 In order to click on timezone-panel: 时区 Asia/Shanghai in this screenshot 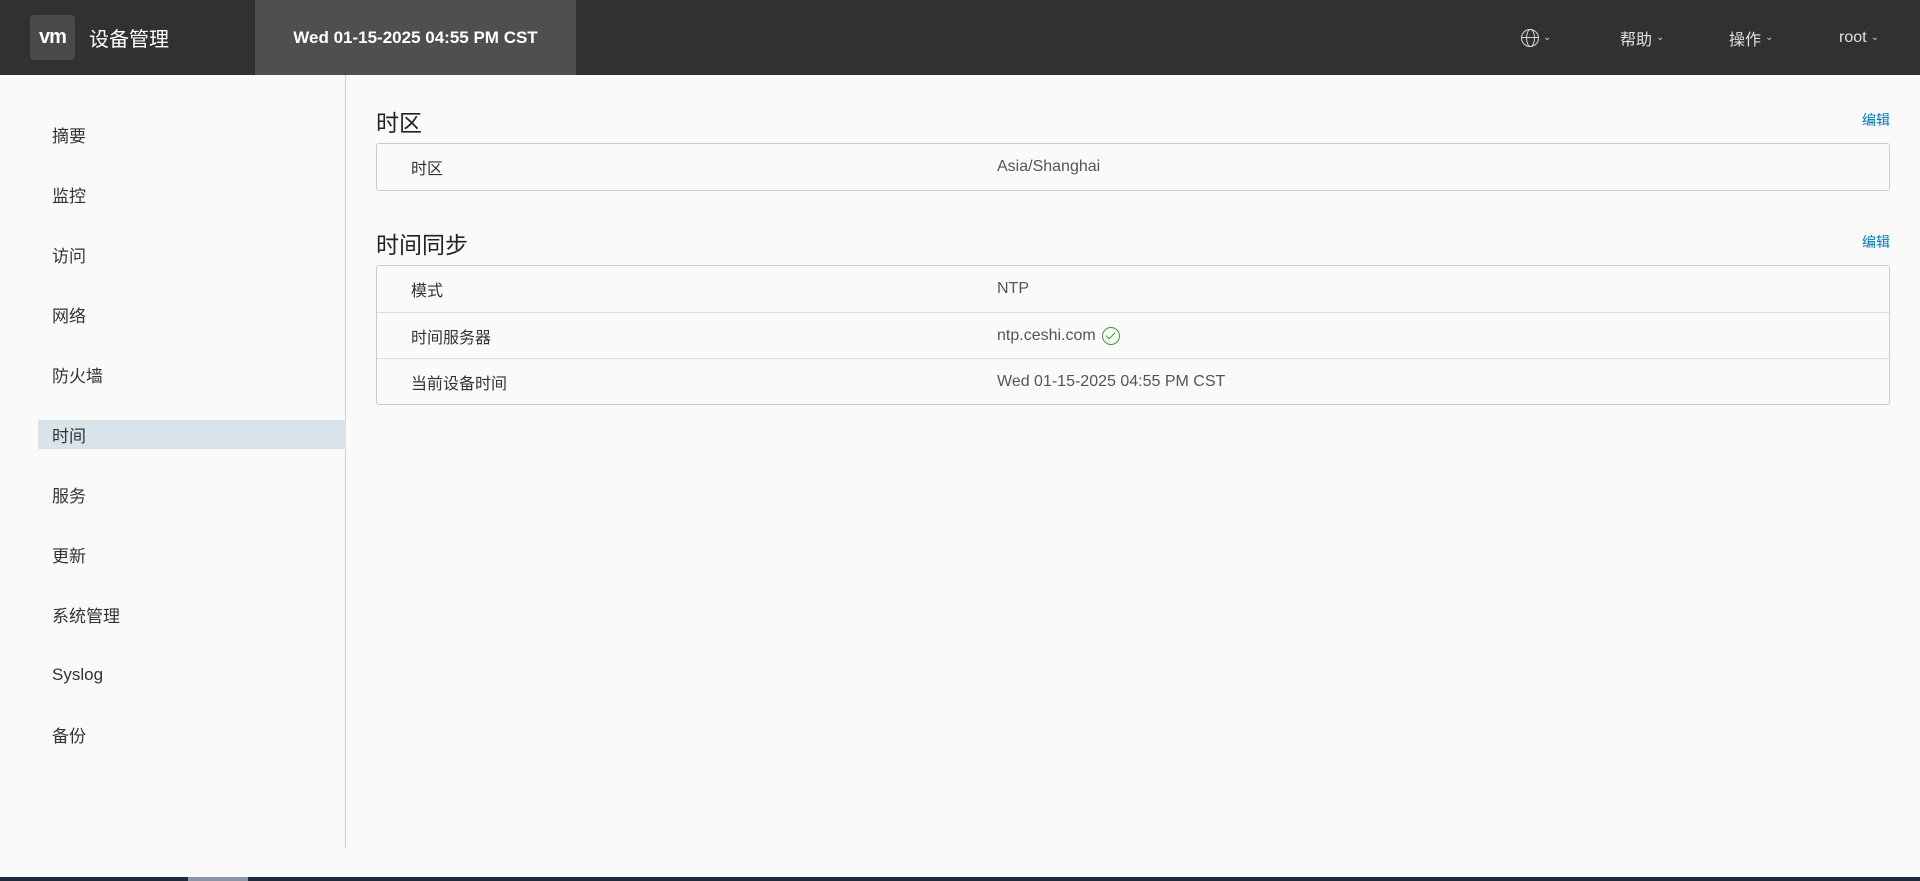, I will do `click(1133, 167)`.